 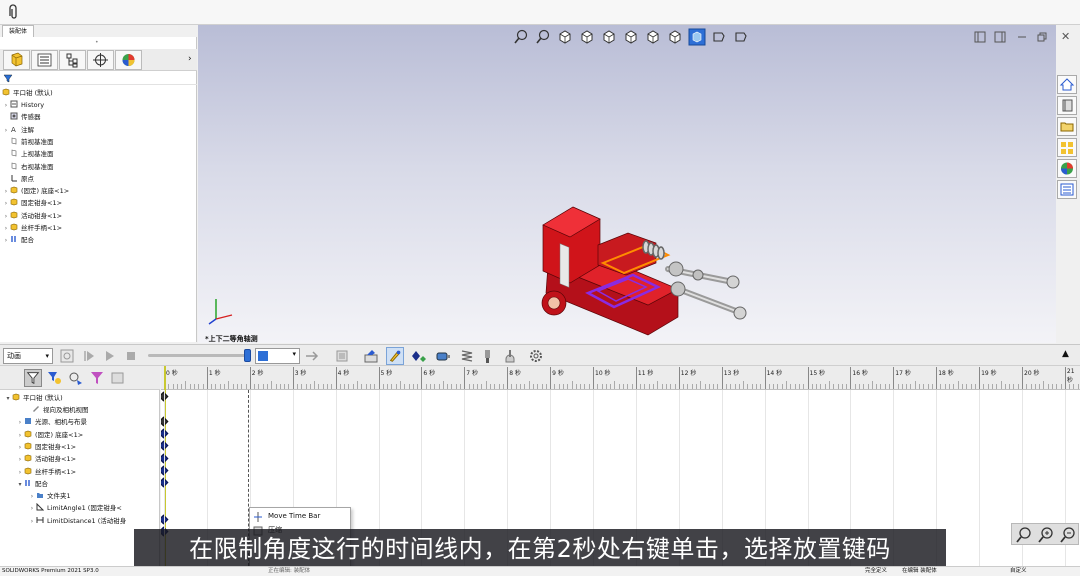 What do you see at coordinates (443, 356) in the screenshot?
I see `motor-icon` at bounding box center [443, 356].